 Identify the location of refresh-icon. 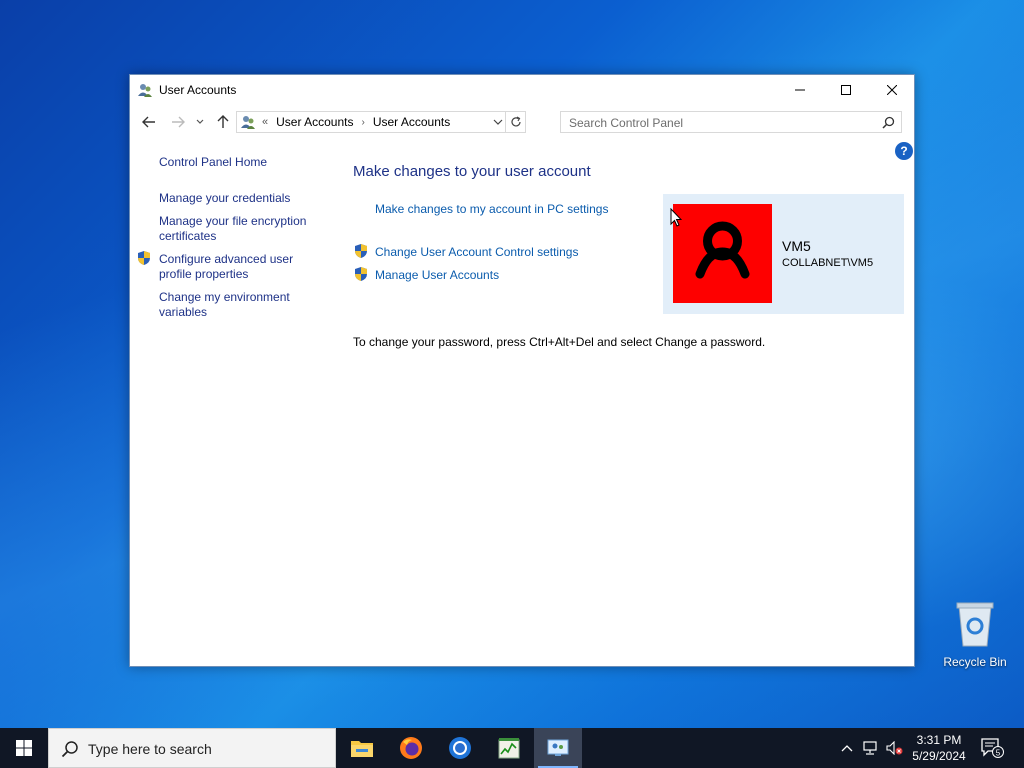
(515, 121).